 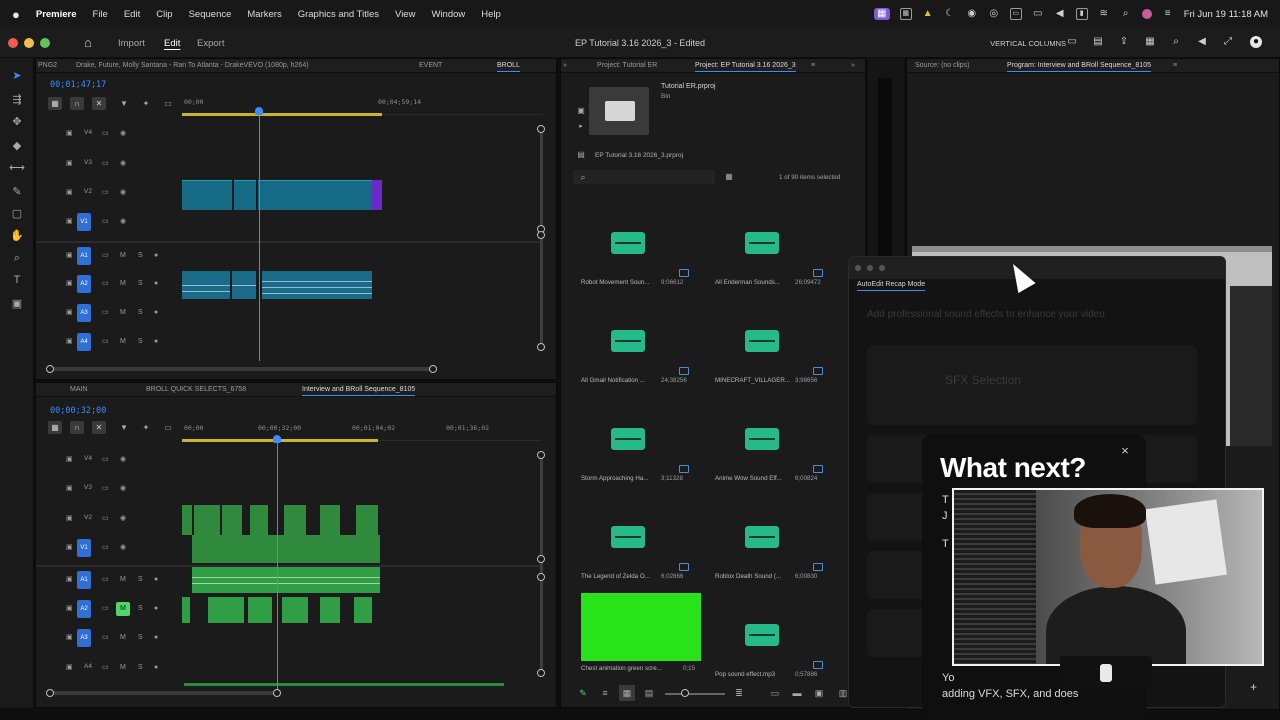 I want to click on account-icon: ●, so click(x=1256, y=42).